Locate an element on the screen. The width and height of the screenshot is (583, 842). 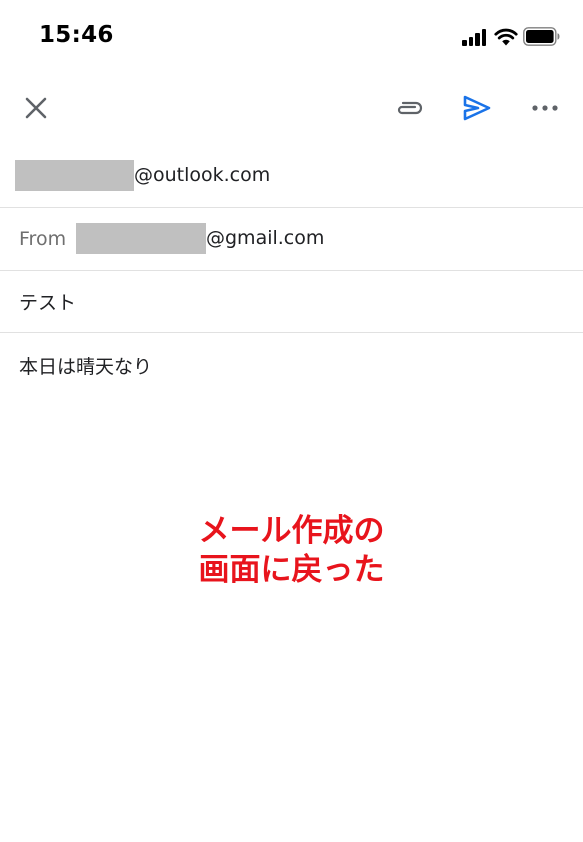
more-icon is located at coordinates (545, 108).